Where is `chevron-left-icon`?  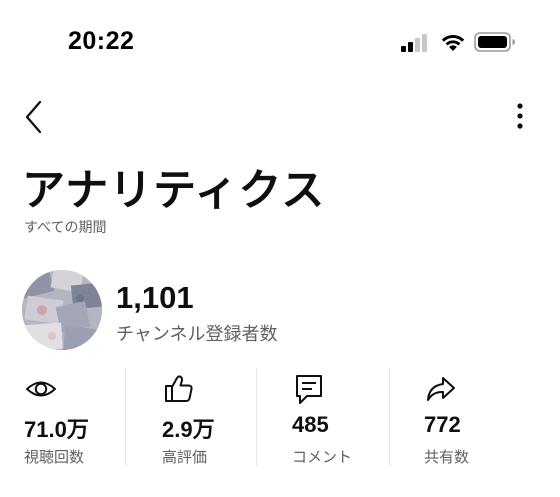
chevron-left-icon is located at coordinates (33, 117).